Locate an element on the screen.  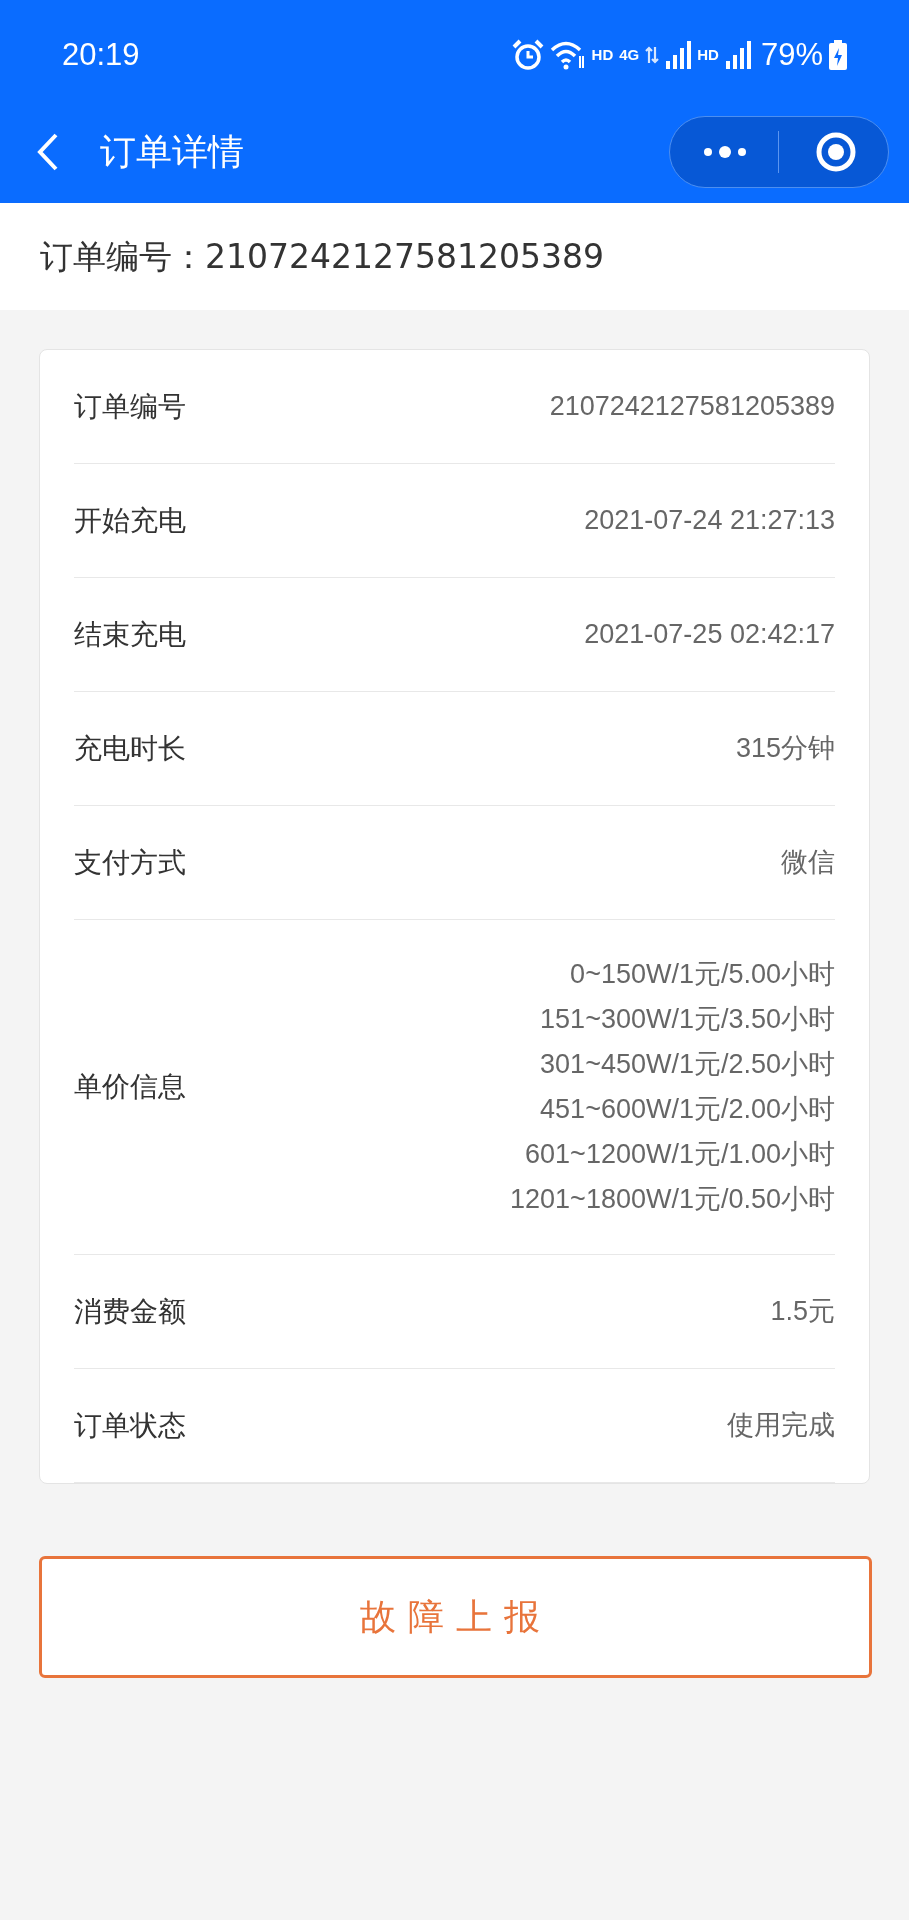
wifi-icon is located at coordinates (567, 55).